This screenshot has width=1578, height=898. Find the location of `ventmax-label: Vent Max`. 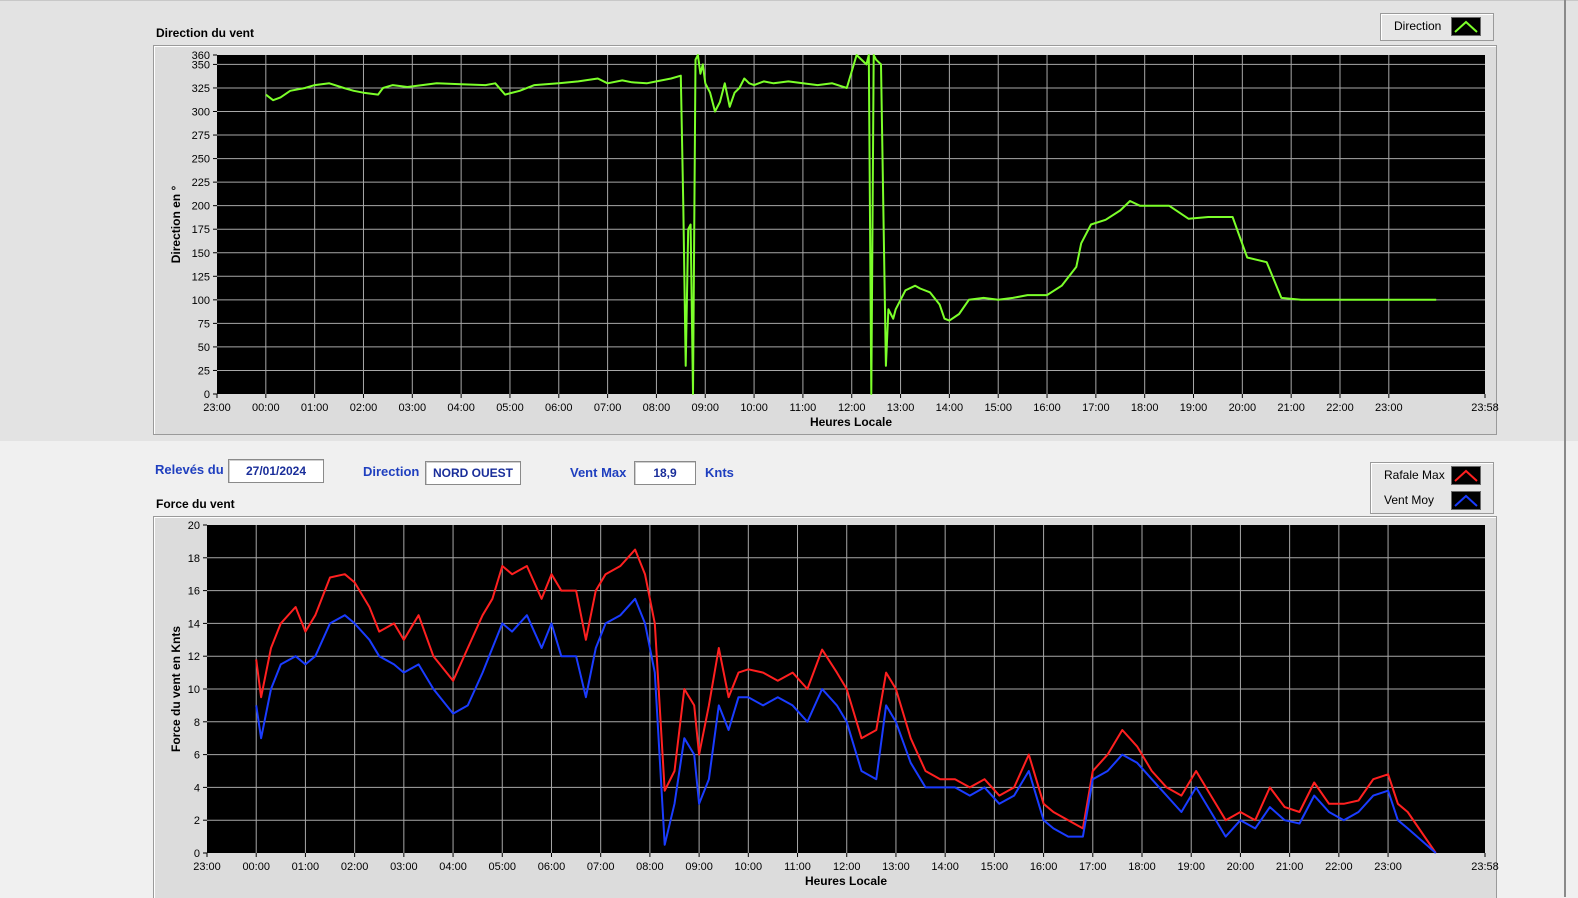

ventmax-label: Vent Max is located at coordinates (598, 472).